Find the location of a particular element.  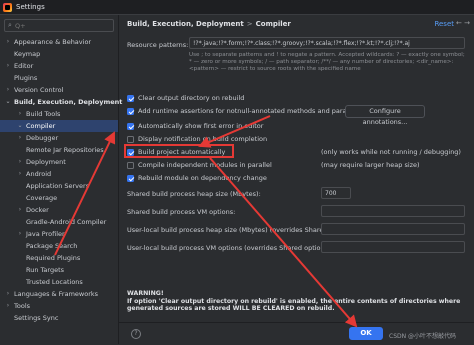

arrow-to-build-automatically is located at coordinates (234, 131).